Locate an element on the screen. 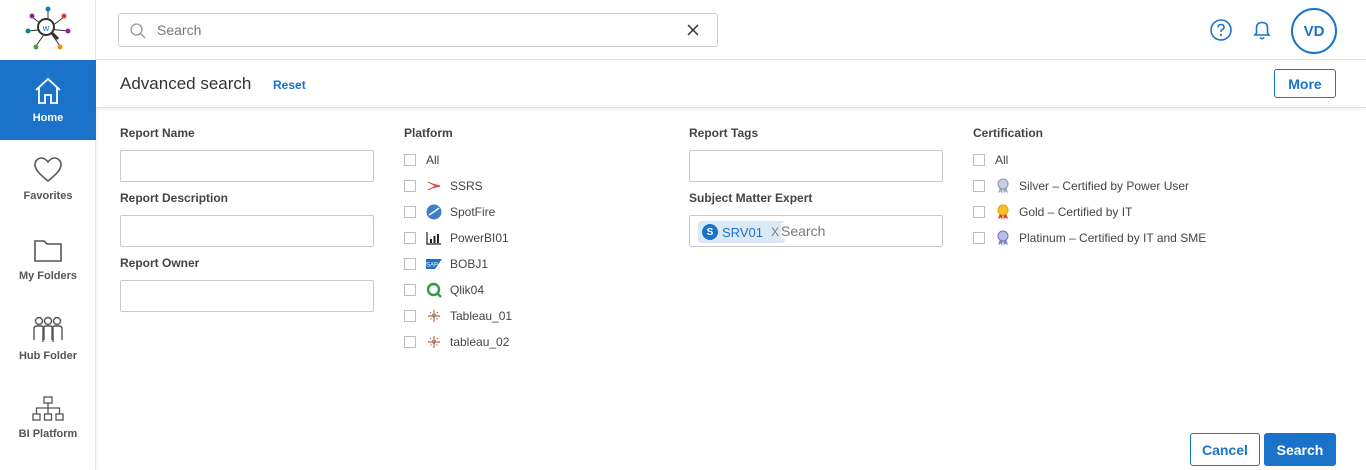 The width and height of the screenshot is (1366, 470). platform-option-spotfire: SpotFire is located at coordinates (458, 212).